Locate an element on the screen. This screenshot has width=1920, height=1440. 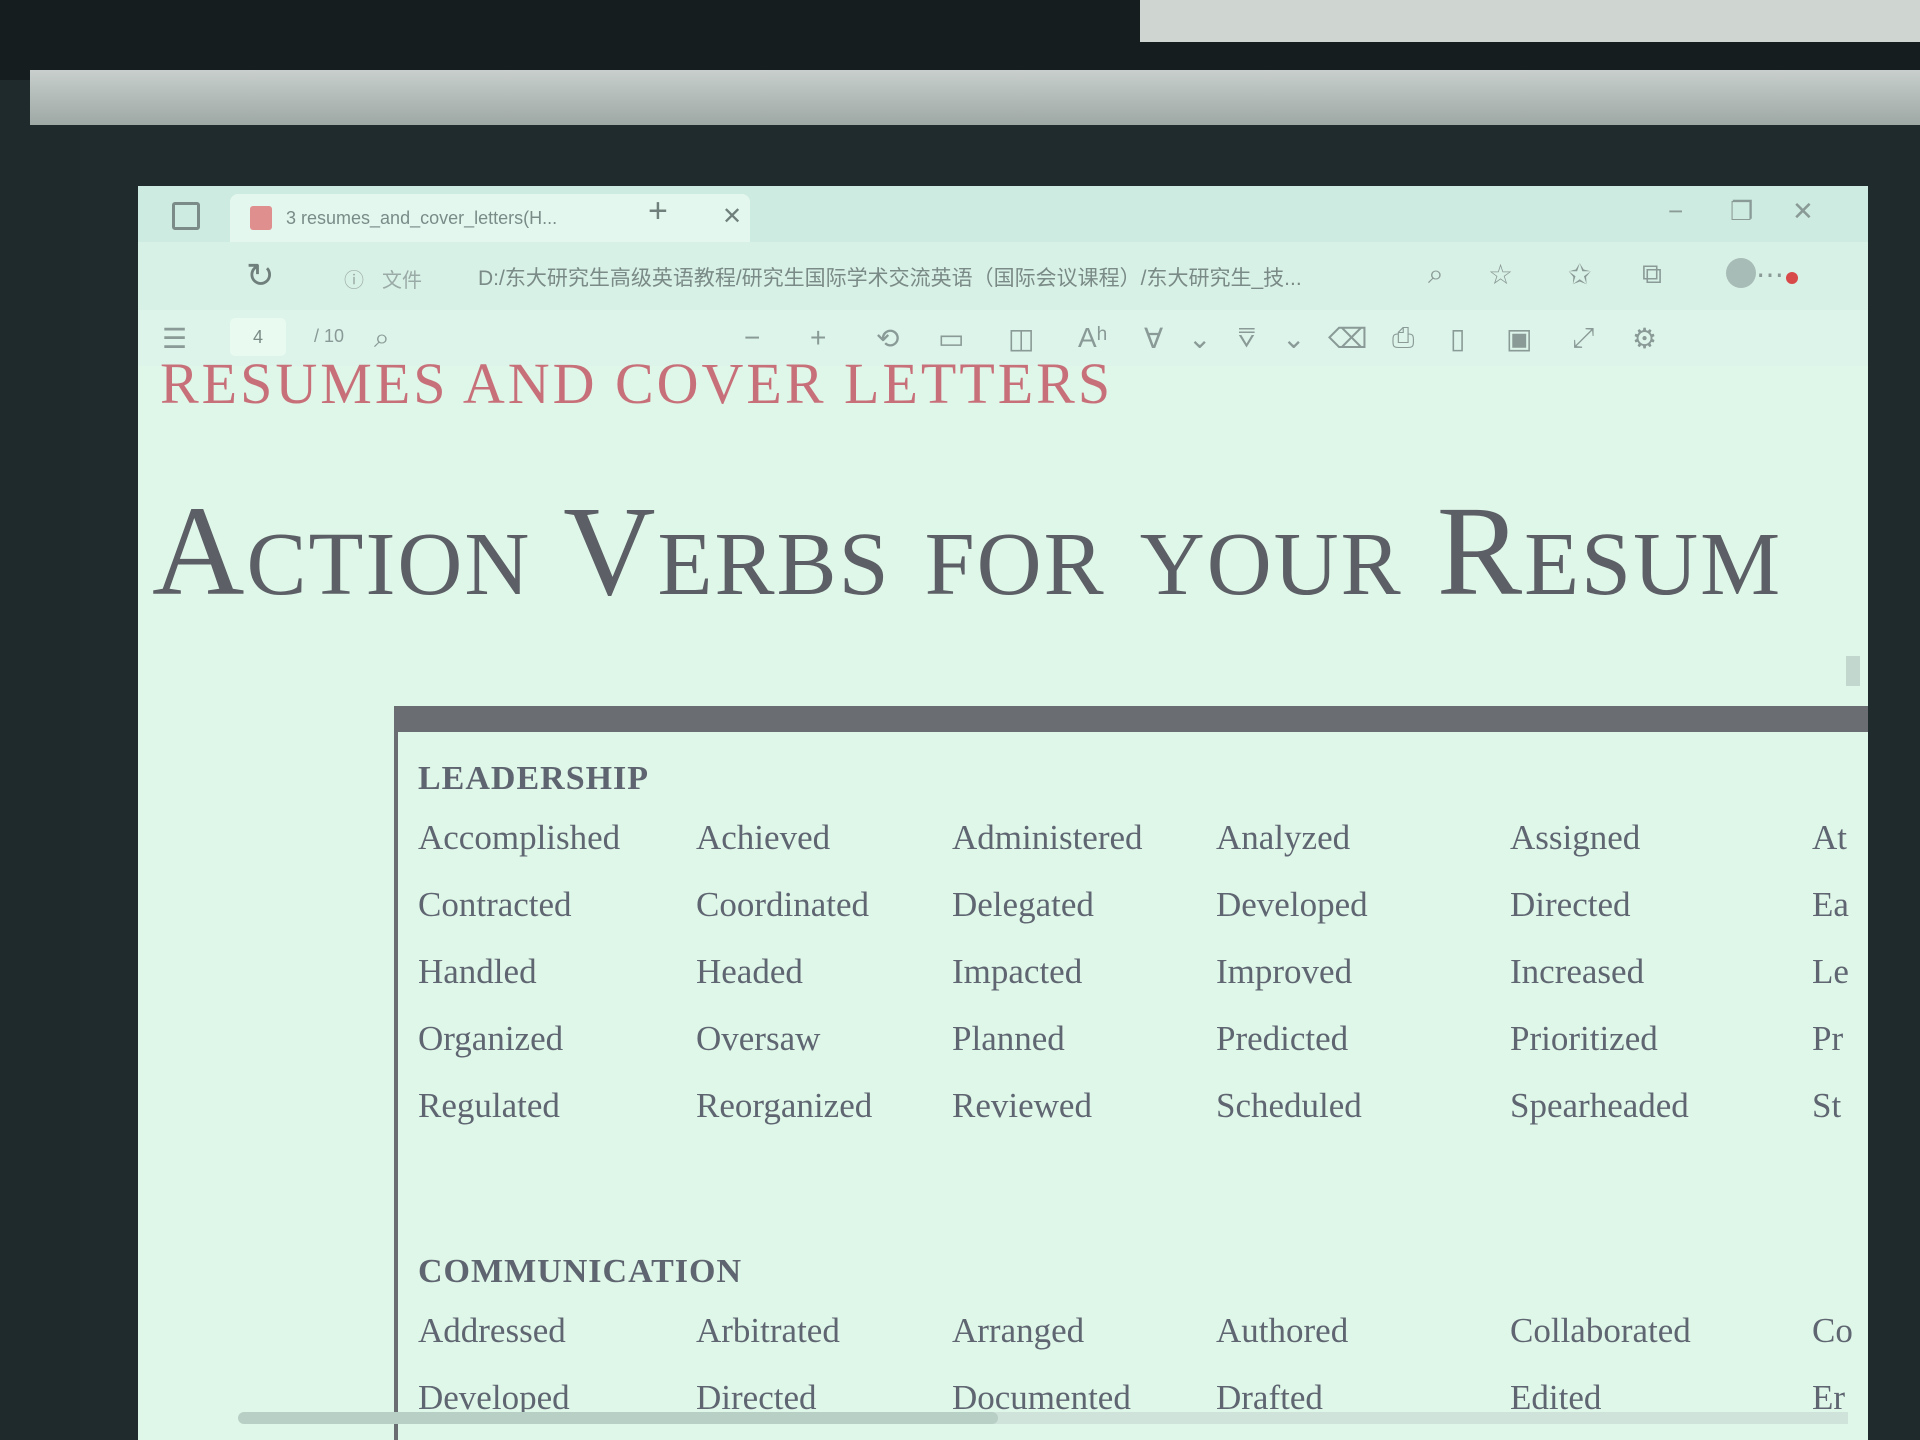
verb-cell: Achieved is located at coordinates (763, 837).